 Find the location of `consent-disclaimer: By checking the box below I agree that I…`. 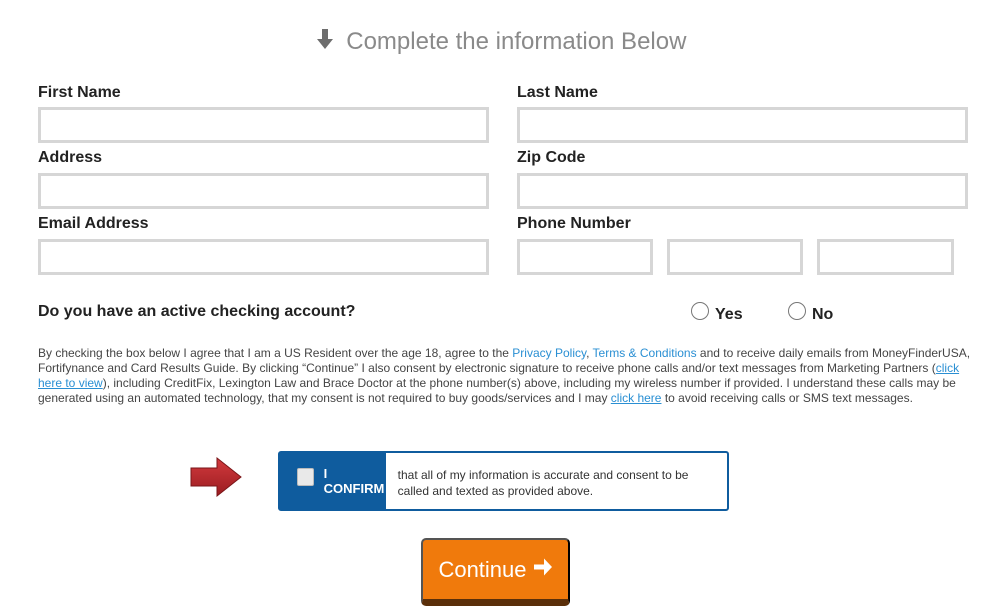

consent-disclaimer: By checking the box below I agree that I… is located at coordinates (505, 376).